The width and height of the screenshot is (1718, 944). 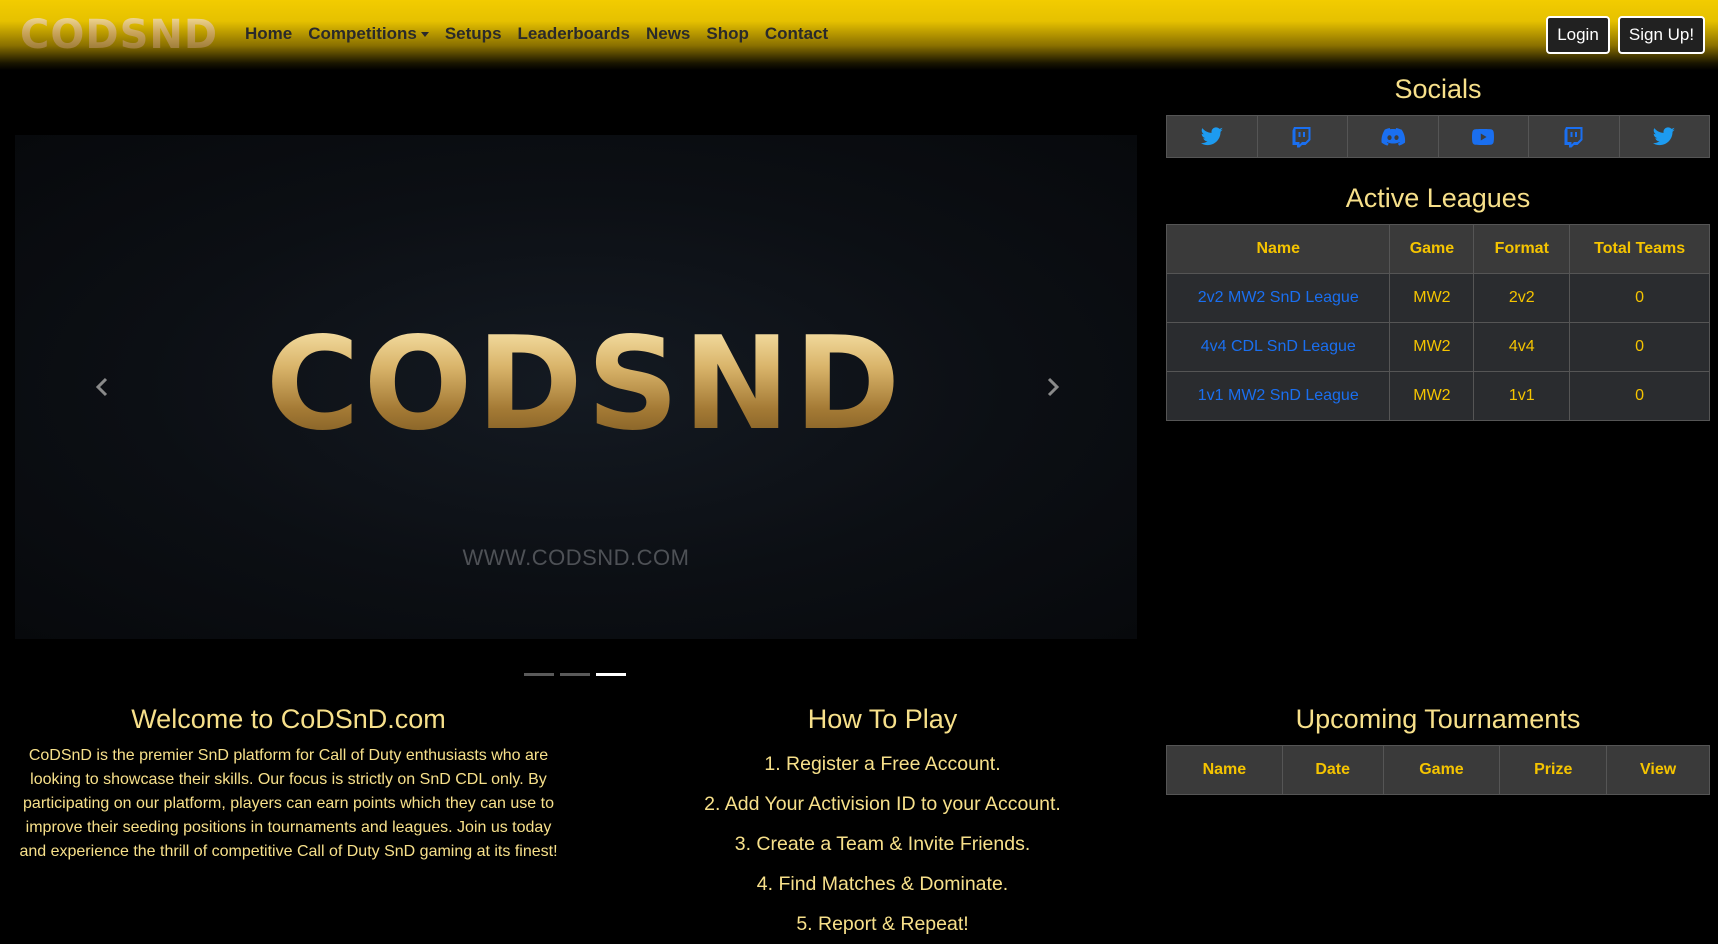 What do you see at coordinates (1438, 719) in the screenshot?
I see `upcoming-tournaments-title: Upcoming Tournaments` at bounding box center [1438, 719].